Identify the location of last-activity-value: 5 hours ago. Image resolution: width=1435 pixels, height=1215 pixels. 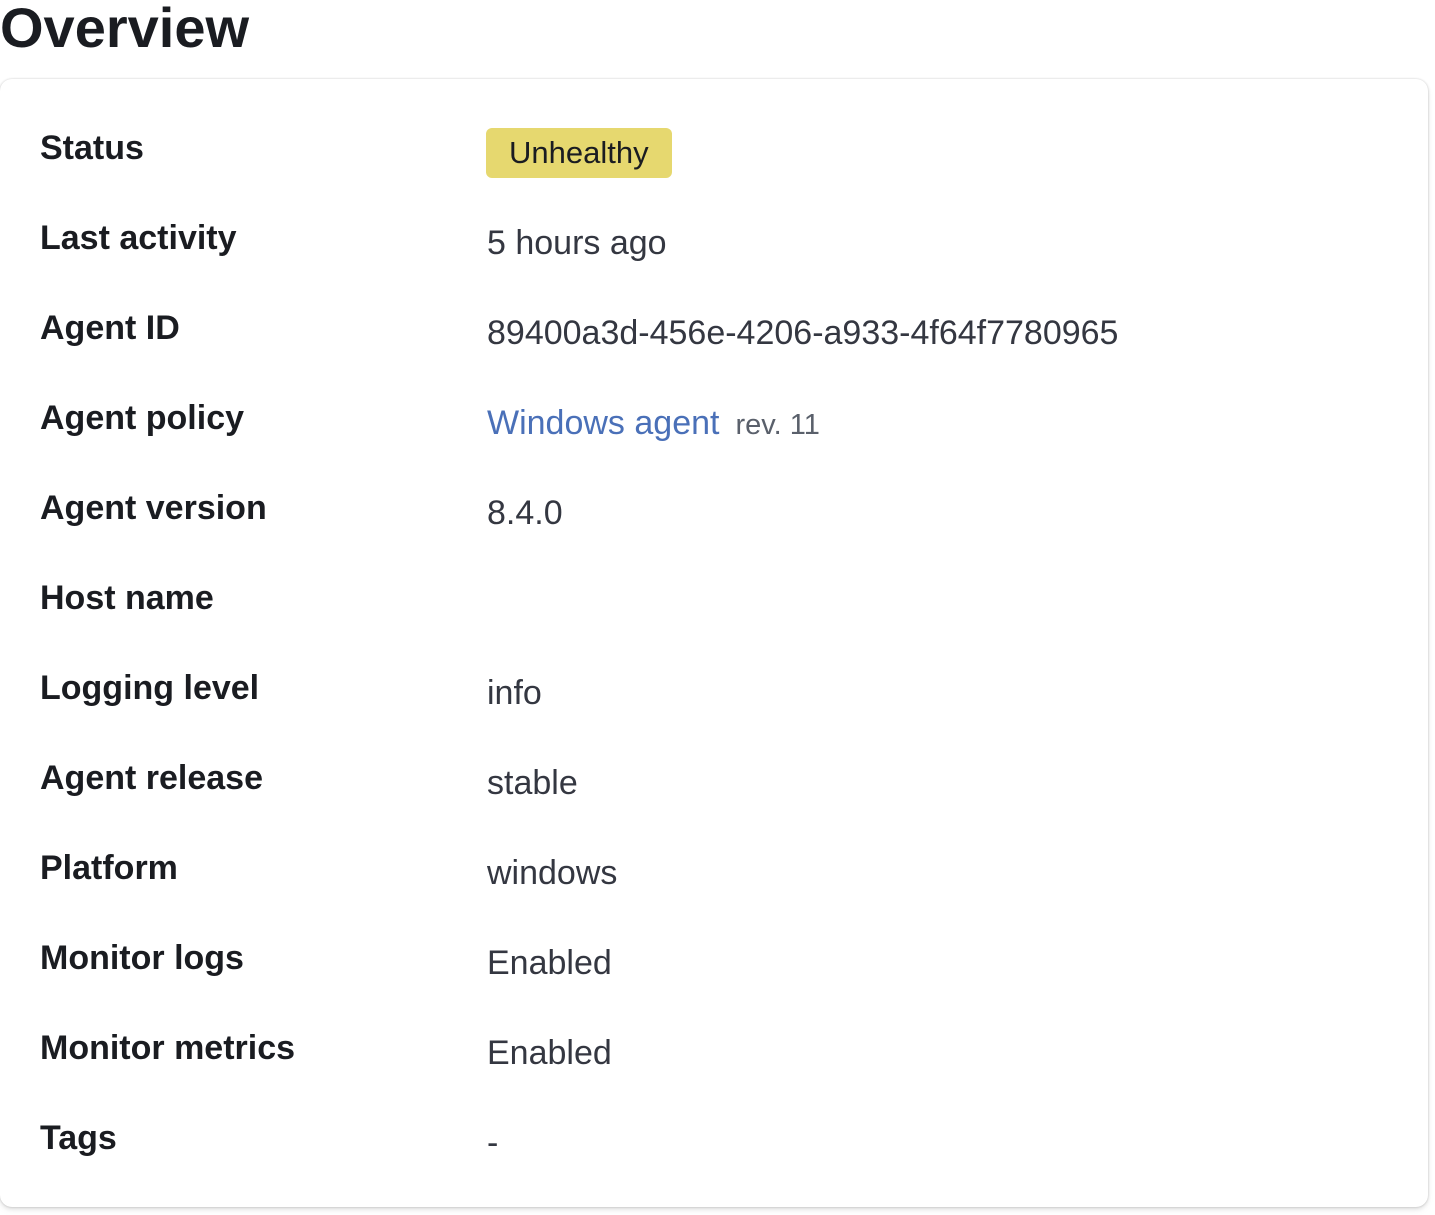
(577, 243).